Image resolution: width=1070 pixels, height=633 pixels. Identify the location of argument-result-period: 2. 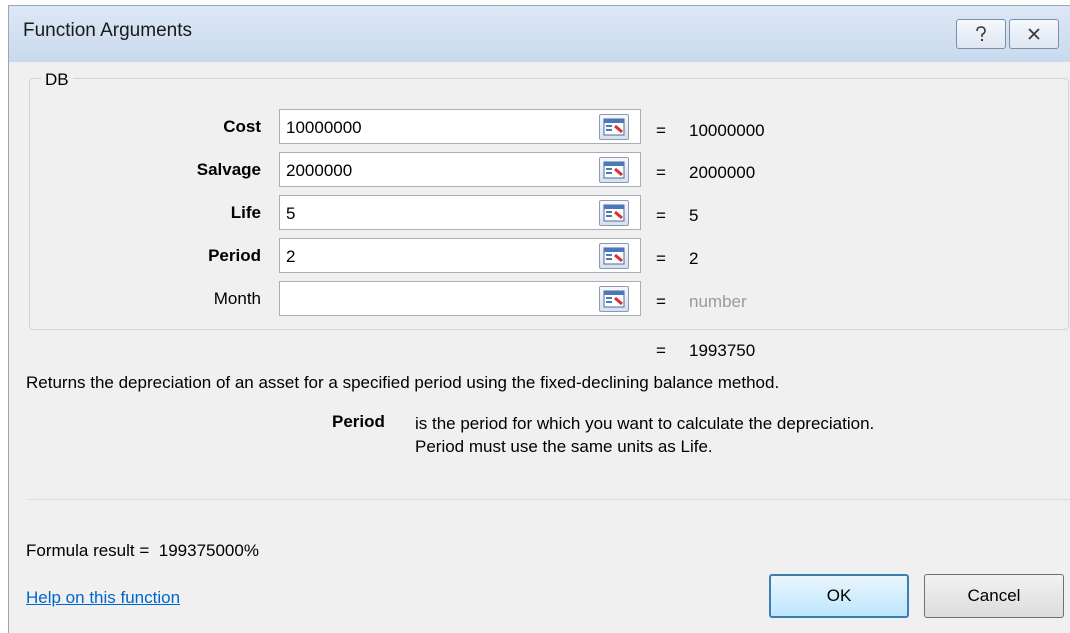
(694, 258).